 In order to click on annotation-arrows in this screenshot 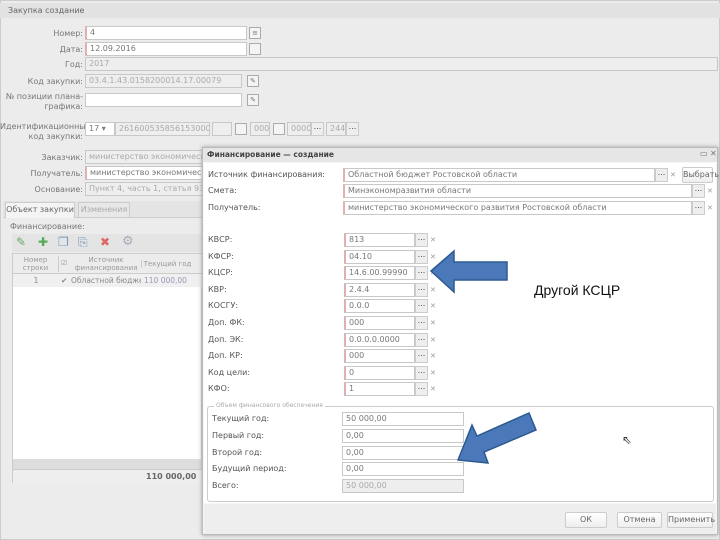, I will do `click(483, 356)`.